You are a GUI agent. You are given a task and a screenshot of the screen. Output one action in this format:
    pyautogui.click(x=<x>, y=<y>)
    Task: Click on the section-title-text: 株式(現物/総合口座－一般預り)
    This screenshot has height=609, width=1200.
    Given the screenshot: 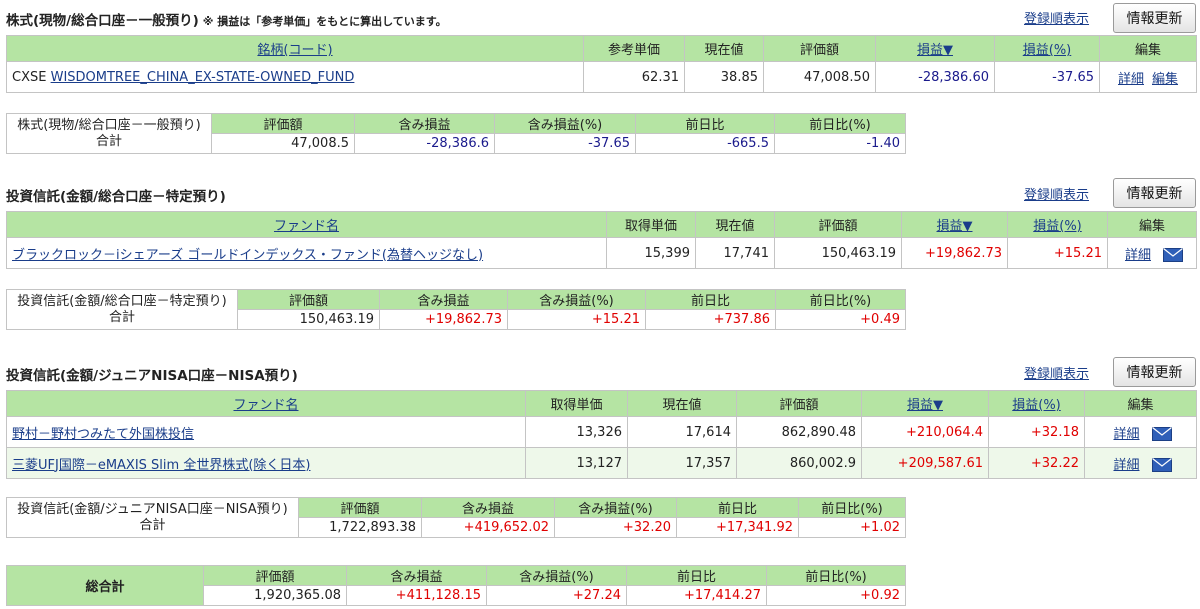 What is the action you would take?
    pyautogui.click(x=102, y=21)
    